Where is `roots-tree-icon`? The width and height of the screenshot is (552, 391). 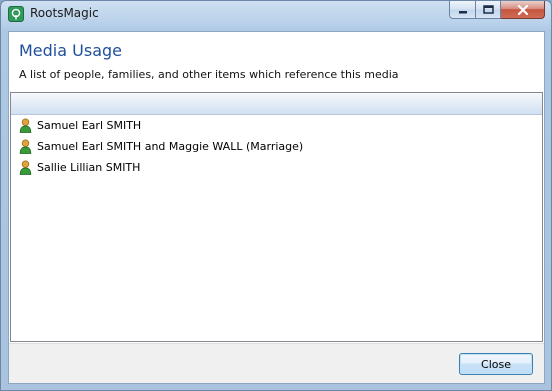
roots-tree-icon is located at coordinates (16, 14).